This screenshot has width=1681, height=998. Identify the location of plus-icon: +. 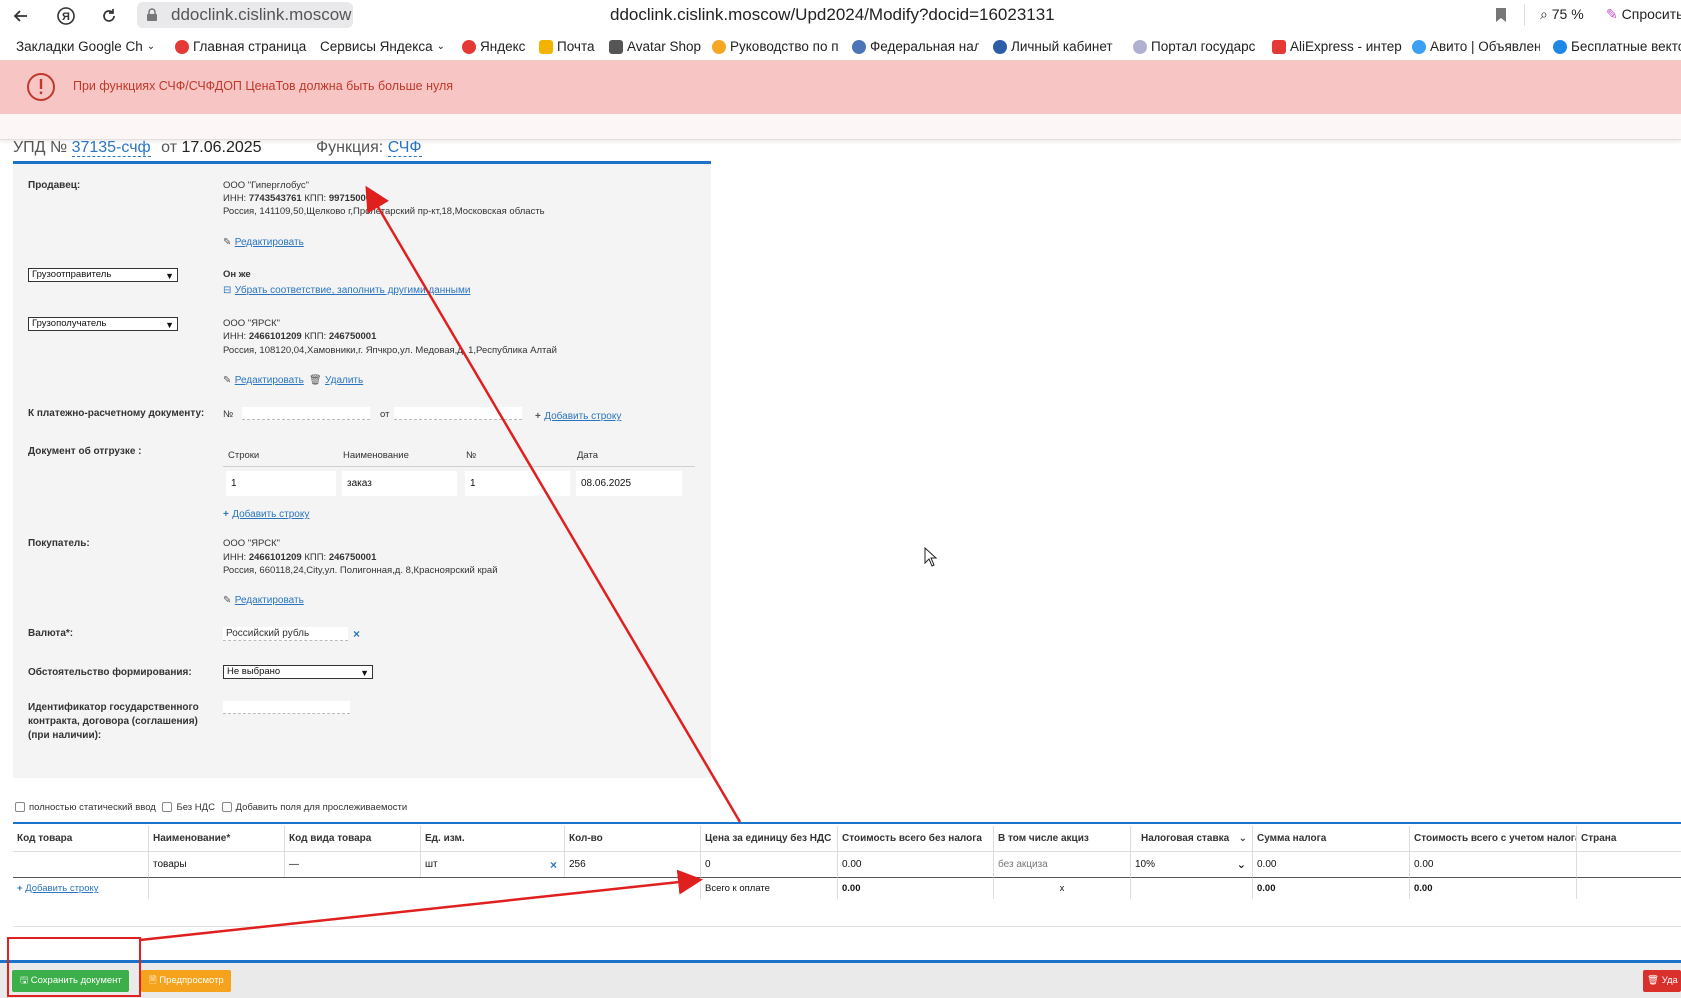
(538, 416).